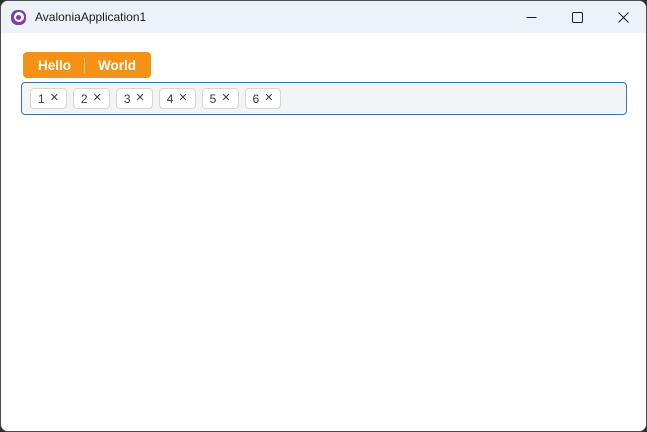 The width and height of the screenshot is (647, 432). I want to click on window-title: AvaloniaApplication1, so click(91, 17).